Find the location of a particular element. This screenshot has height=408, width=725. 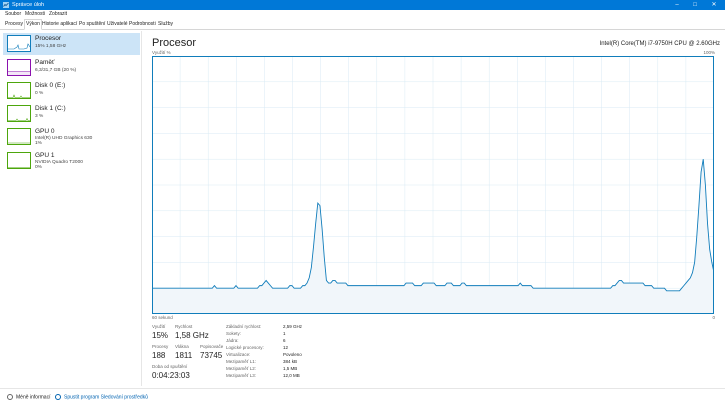

tab-procesy: Procesy is located at coordinates (14, 24).